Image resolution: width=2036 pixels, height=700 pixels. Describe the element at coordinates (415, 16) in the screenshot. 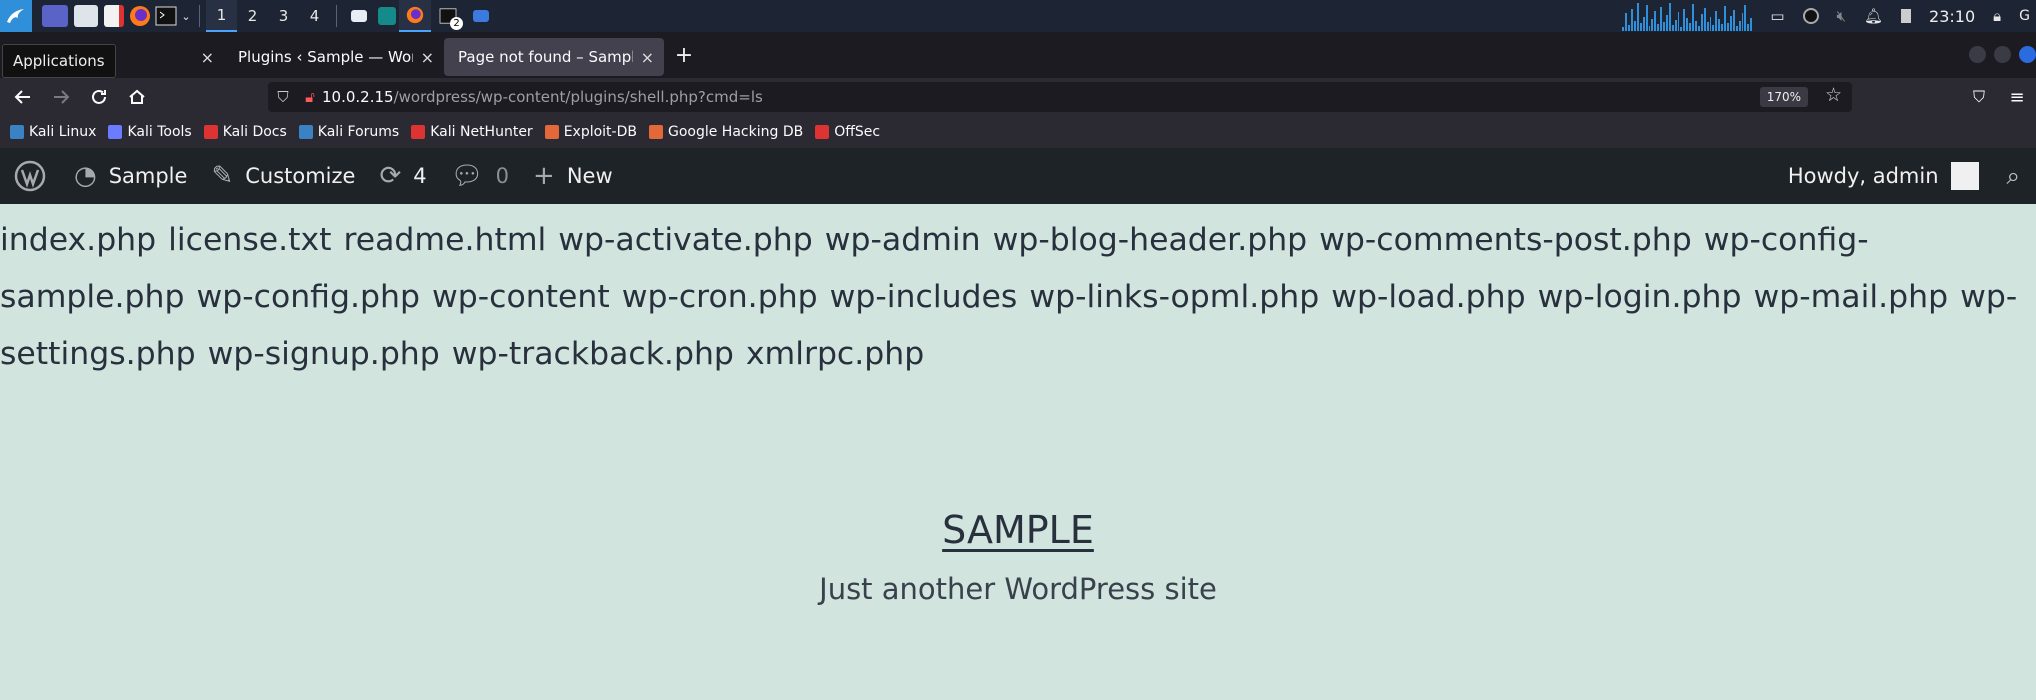

I see `window-button-firefox` at that location.